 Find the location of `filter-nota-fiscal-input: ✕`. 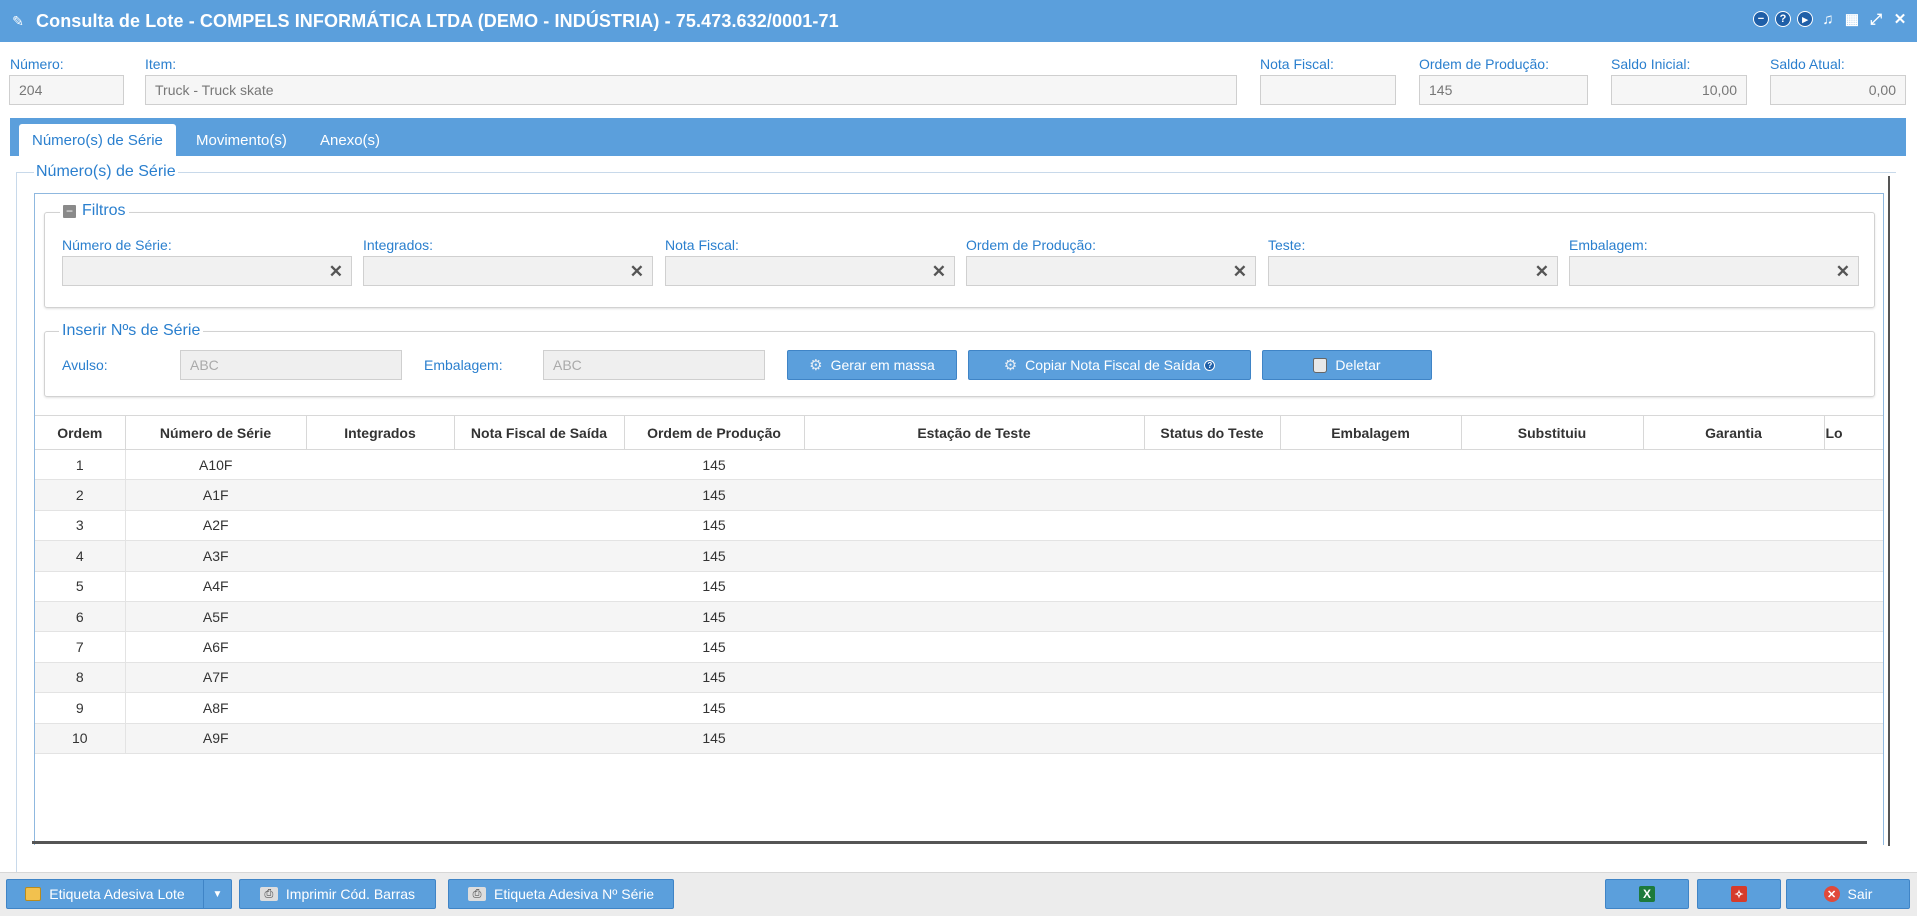

filter-nota-fiscal-input: ✕ is located at coordinates (810, 271).